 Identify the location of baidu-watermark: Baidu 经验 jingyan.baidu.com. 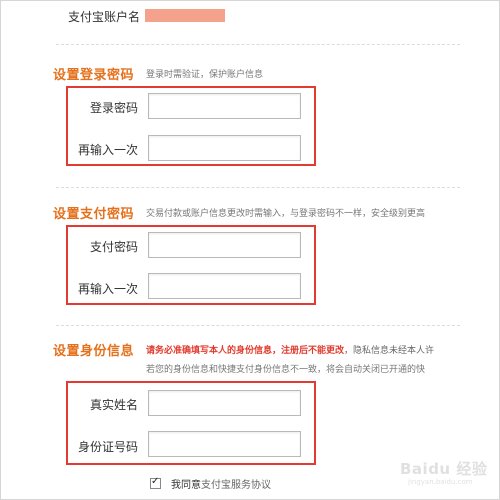
(447, 470).